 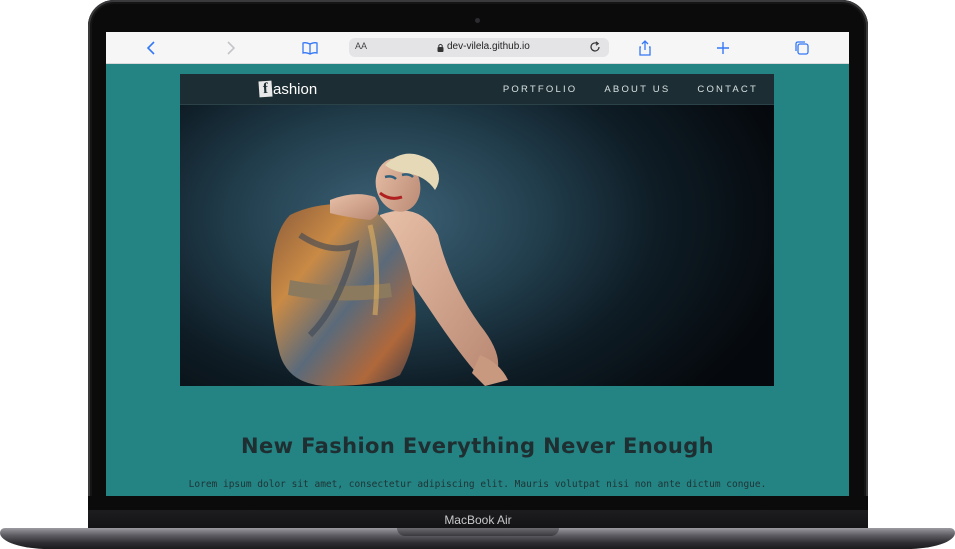 I want to click on plus-icon, so click(x=723, y=48).